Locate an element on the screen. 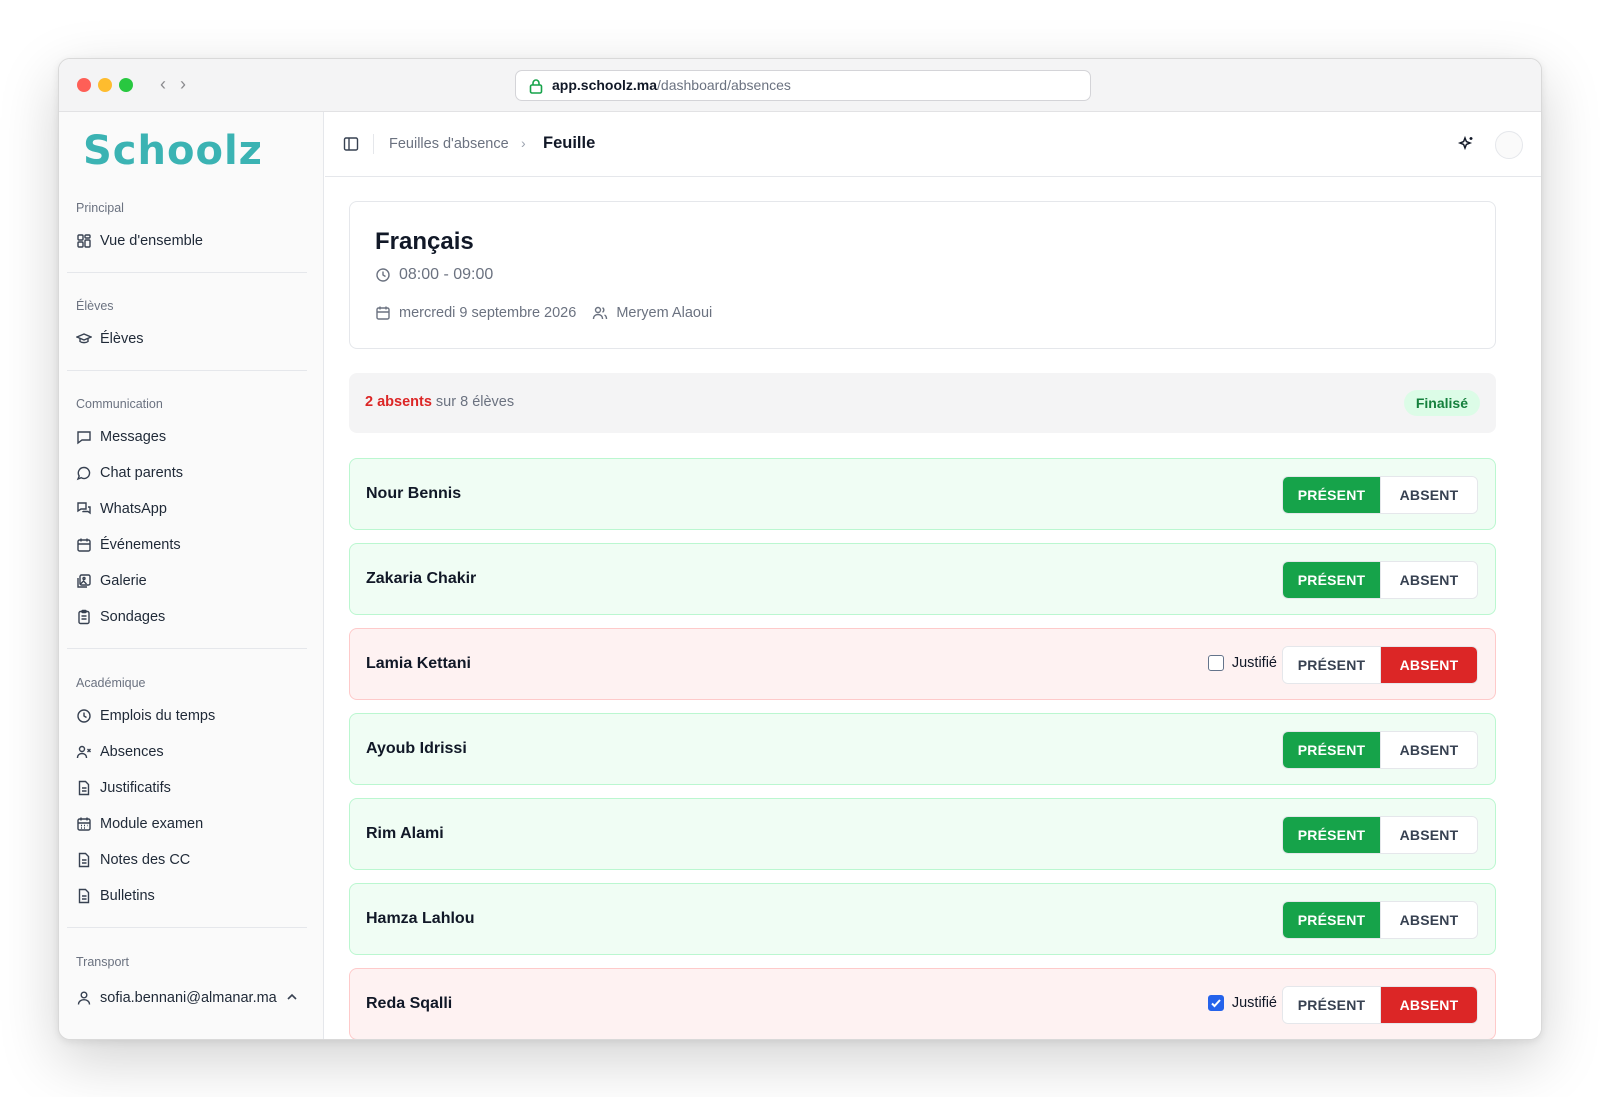 Image resolution: width=1600 pixels, height=1097 pixels. student-name: Zakaria Chakir is located at coordinates (421, 578).